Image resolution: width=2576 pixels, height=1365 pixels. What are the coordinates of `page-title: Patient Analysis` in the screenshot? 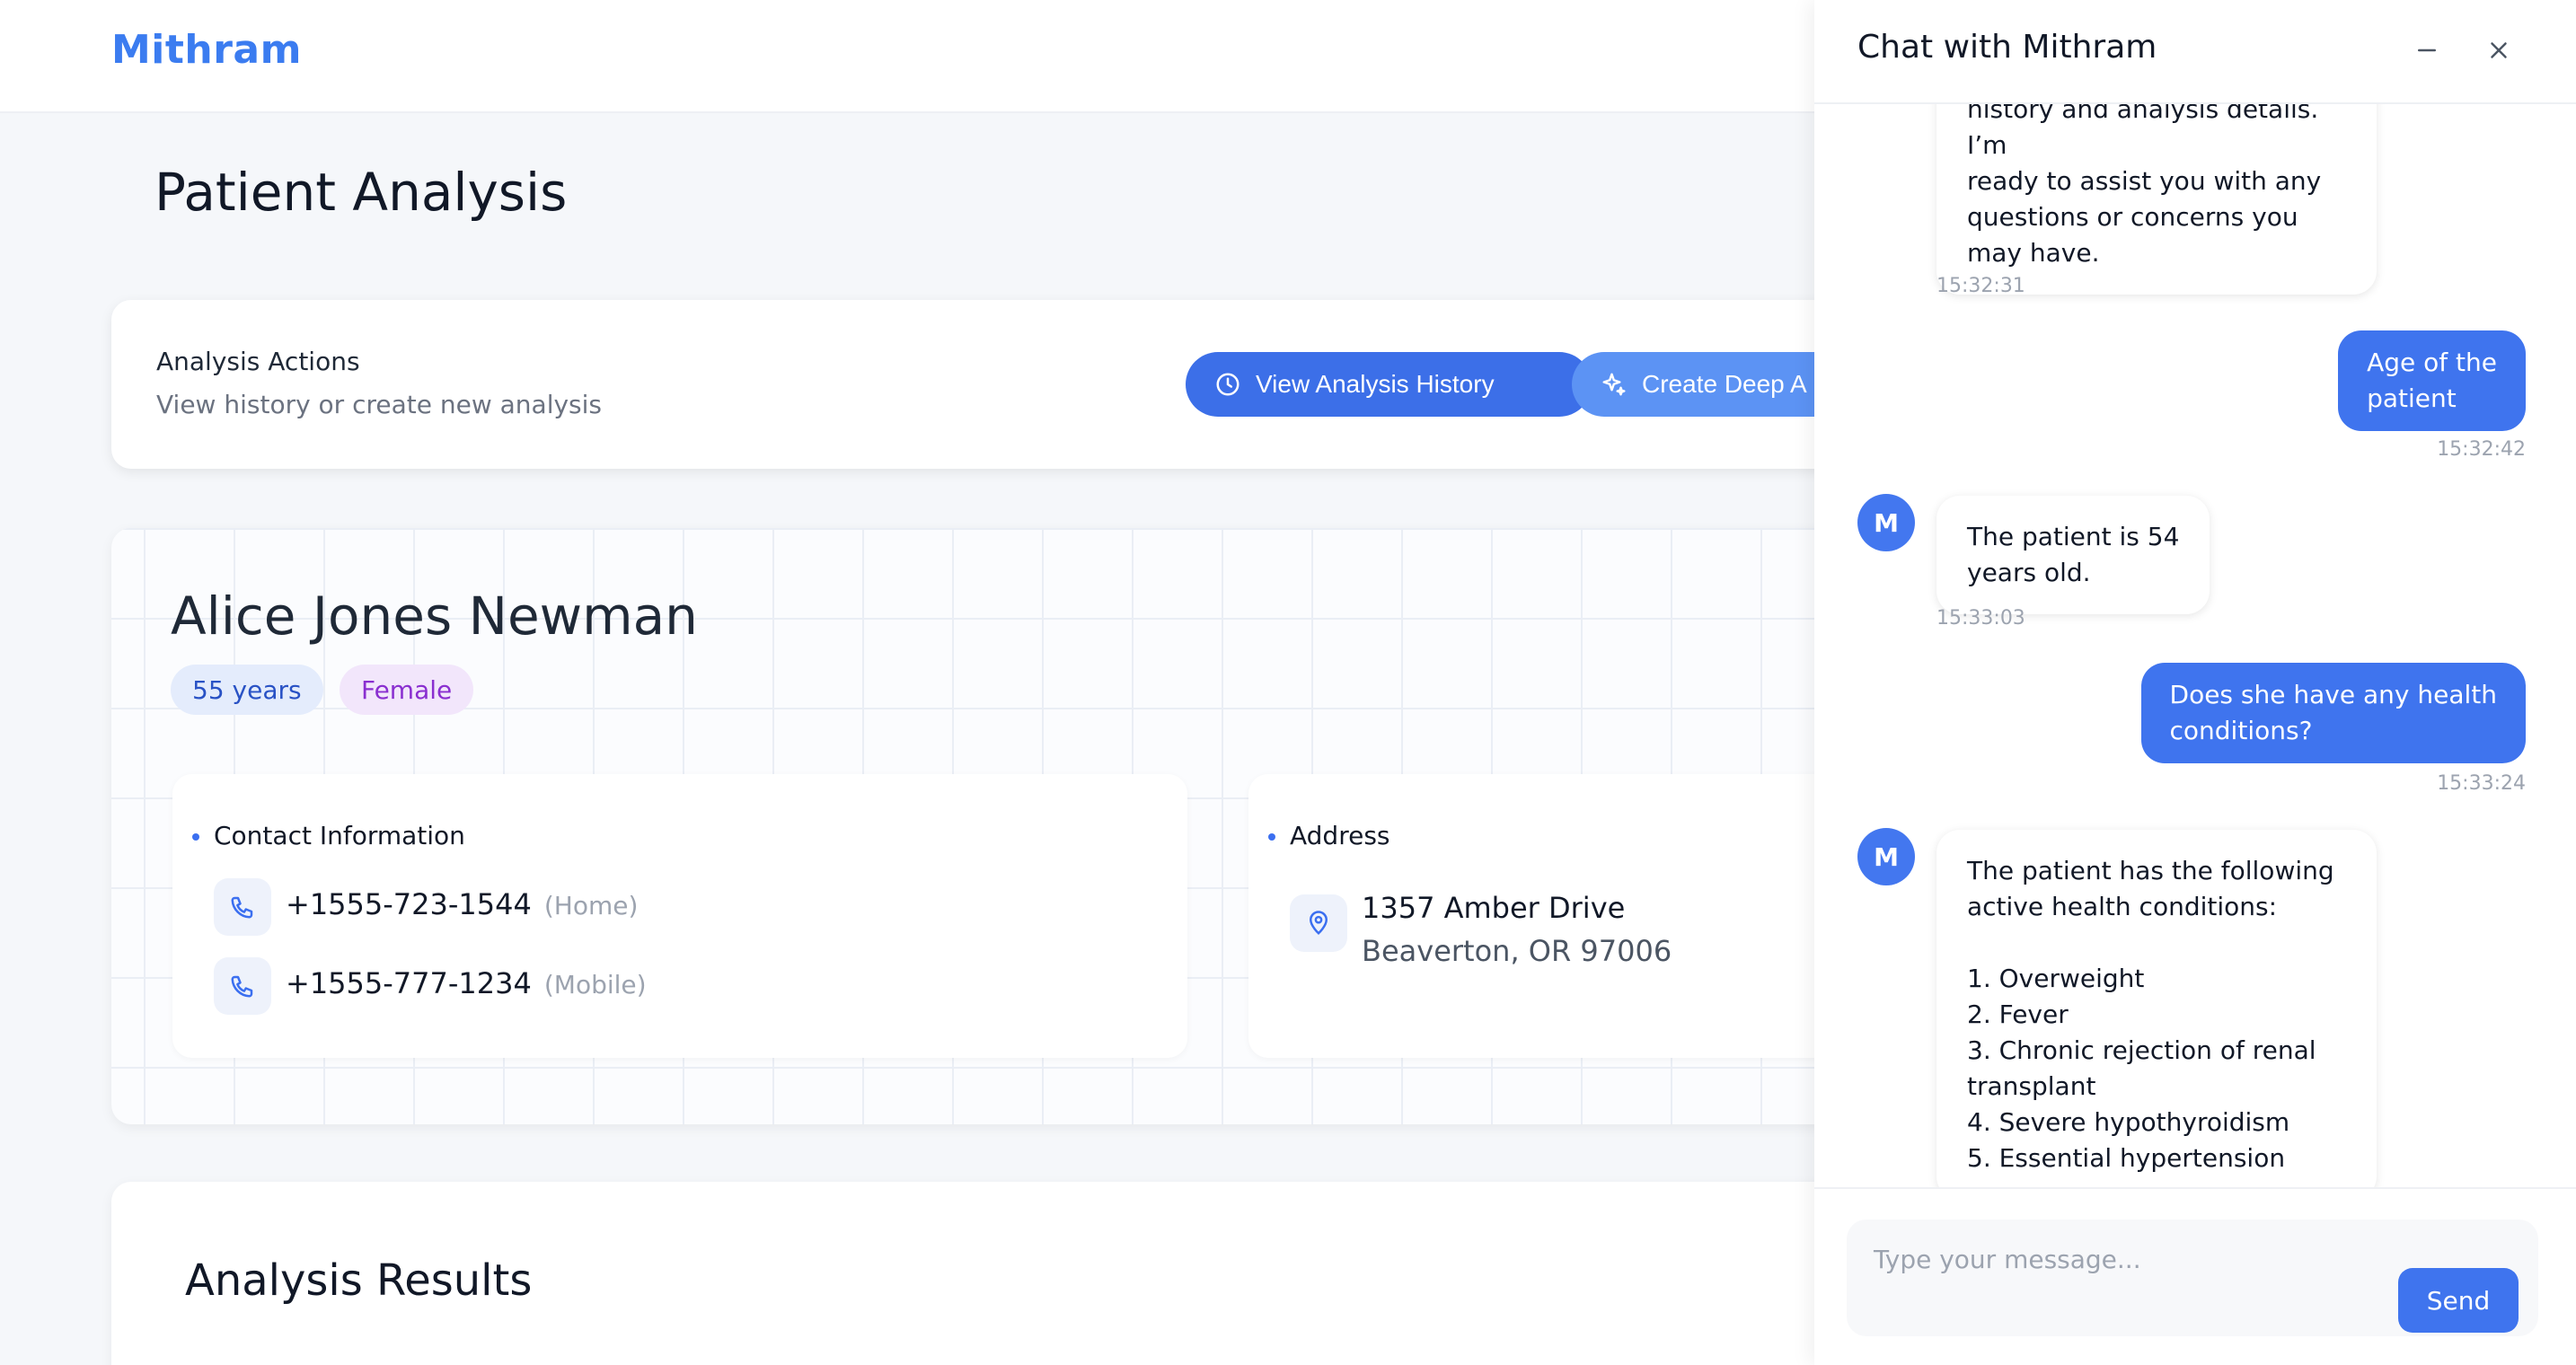 It's located at (361, 192).